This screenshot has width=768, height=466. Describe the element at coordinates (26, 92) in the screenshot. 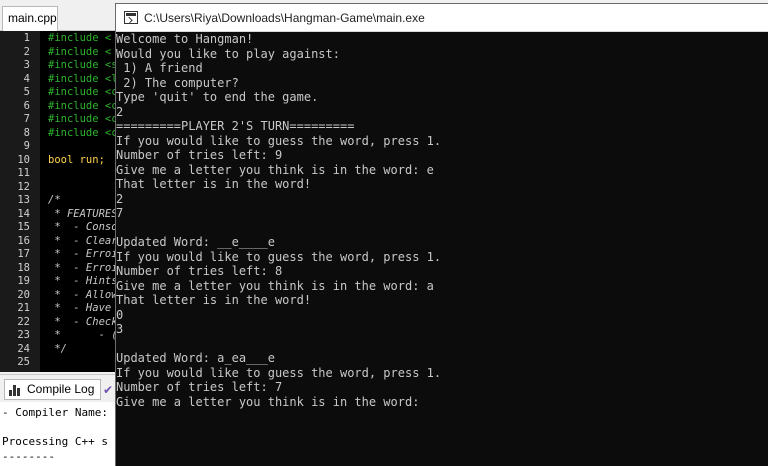

I see `line-number: 5` at that location.